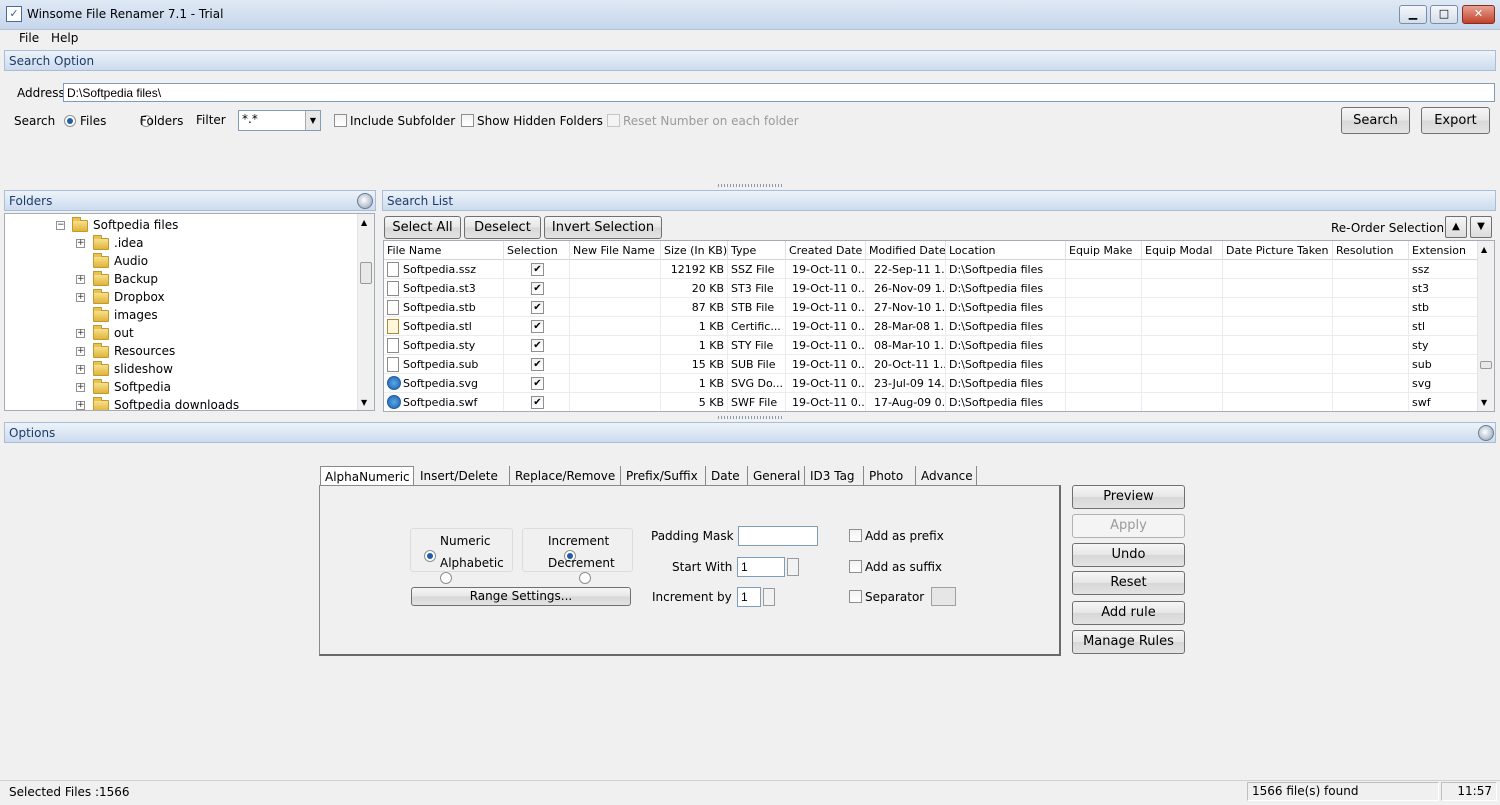 The width and height of the screenshot is (1500, 805). What do you see at coordinates (180, 279) in the screenshot?
I see `folder-tree-item: + Backup` at bounding box center [180, 279].